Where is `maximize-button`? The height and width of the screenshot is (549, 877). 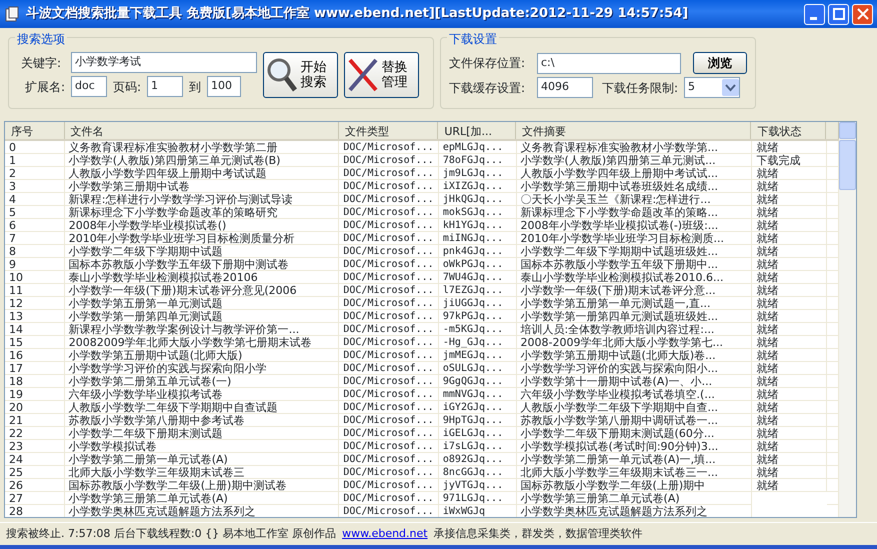
maximize-button is located at coordinates (838, 14).